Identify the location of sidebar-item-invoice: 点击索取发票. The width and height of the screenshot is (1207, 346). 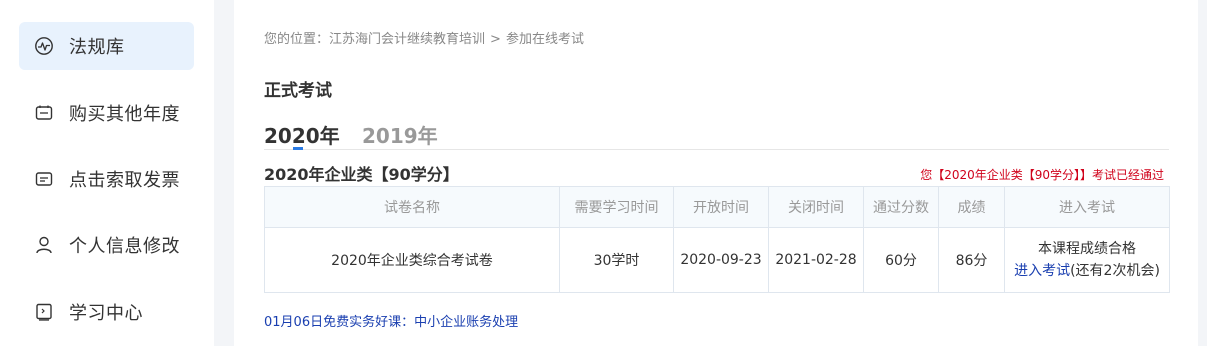
(106, 179).